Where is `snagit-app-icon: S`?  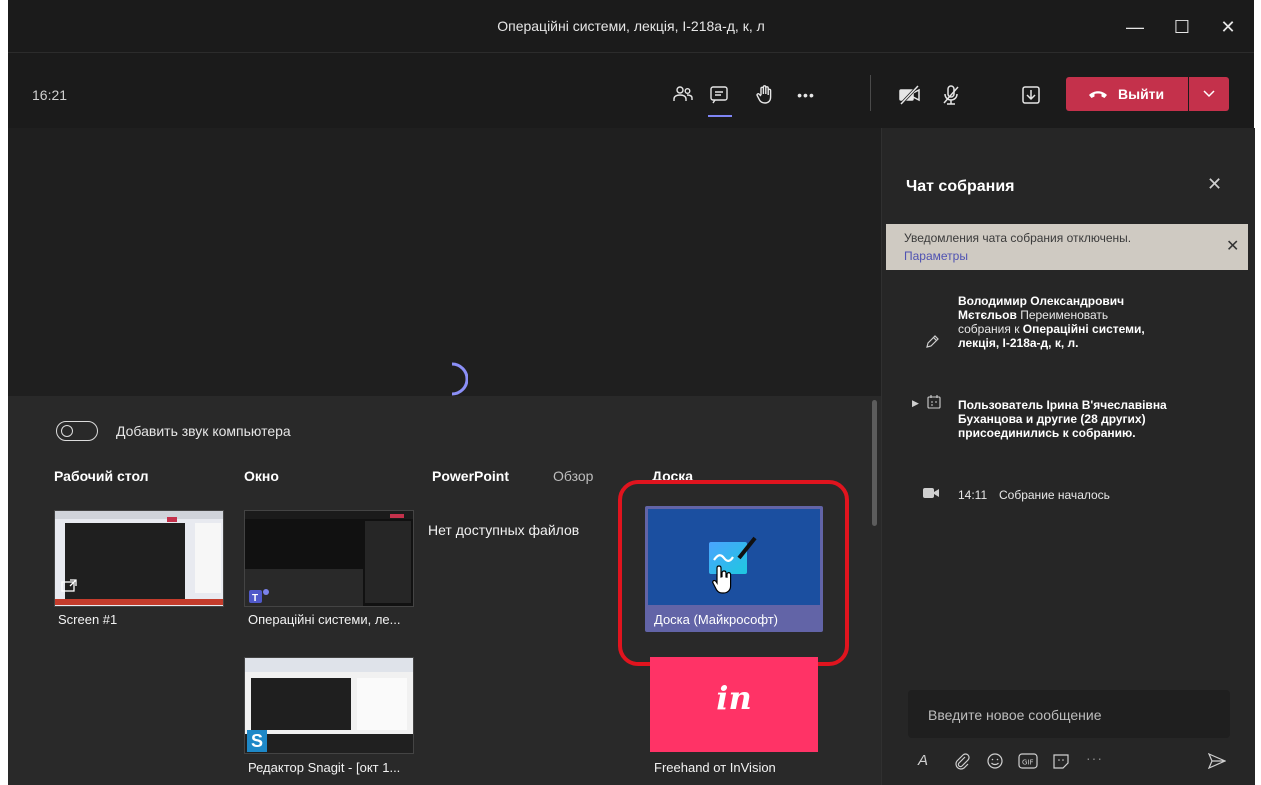 snagit-app-icon: S is located at coordinates (257, 741).